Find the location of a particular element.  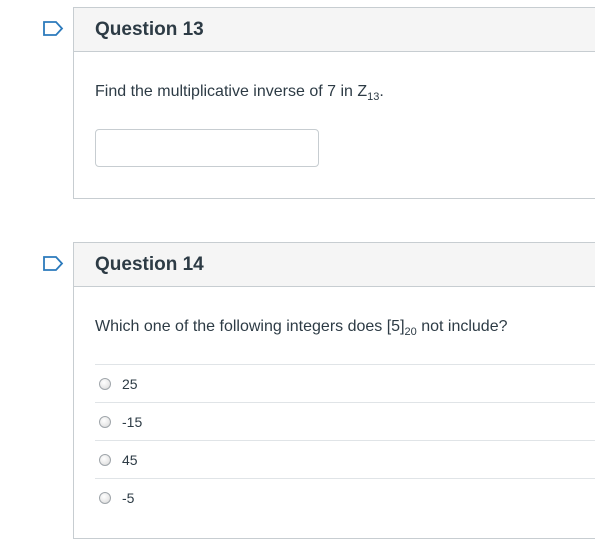

answer-label: -5 is located at coordinates (128, 497).